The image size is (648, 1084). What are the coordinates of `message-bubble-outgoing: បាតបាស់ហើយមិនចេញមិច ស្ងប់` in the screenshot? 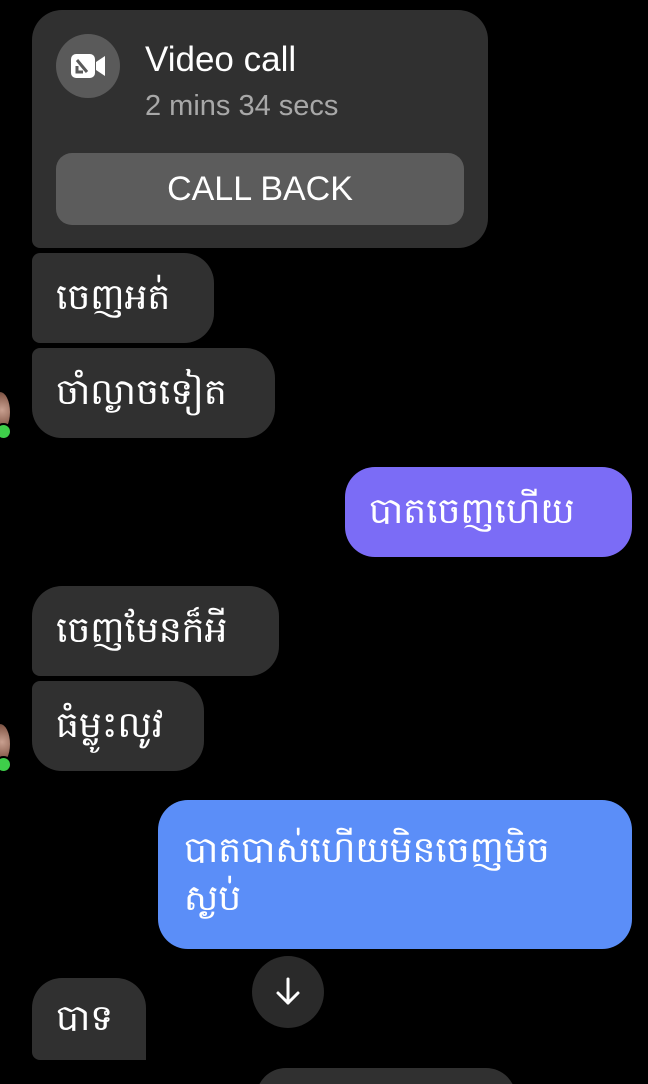 It's located at (395, 874).